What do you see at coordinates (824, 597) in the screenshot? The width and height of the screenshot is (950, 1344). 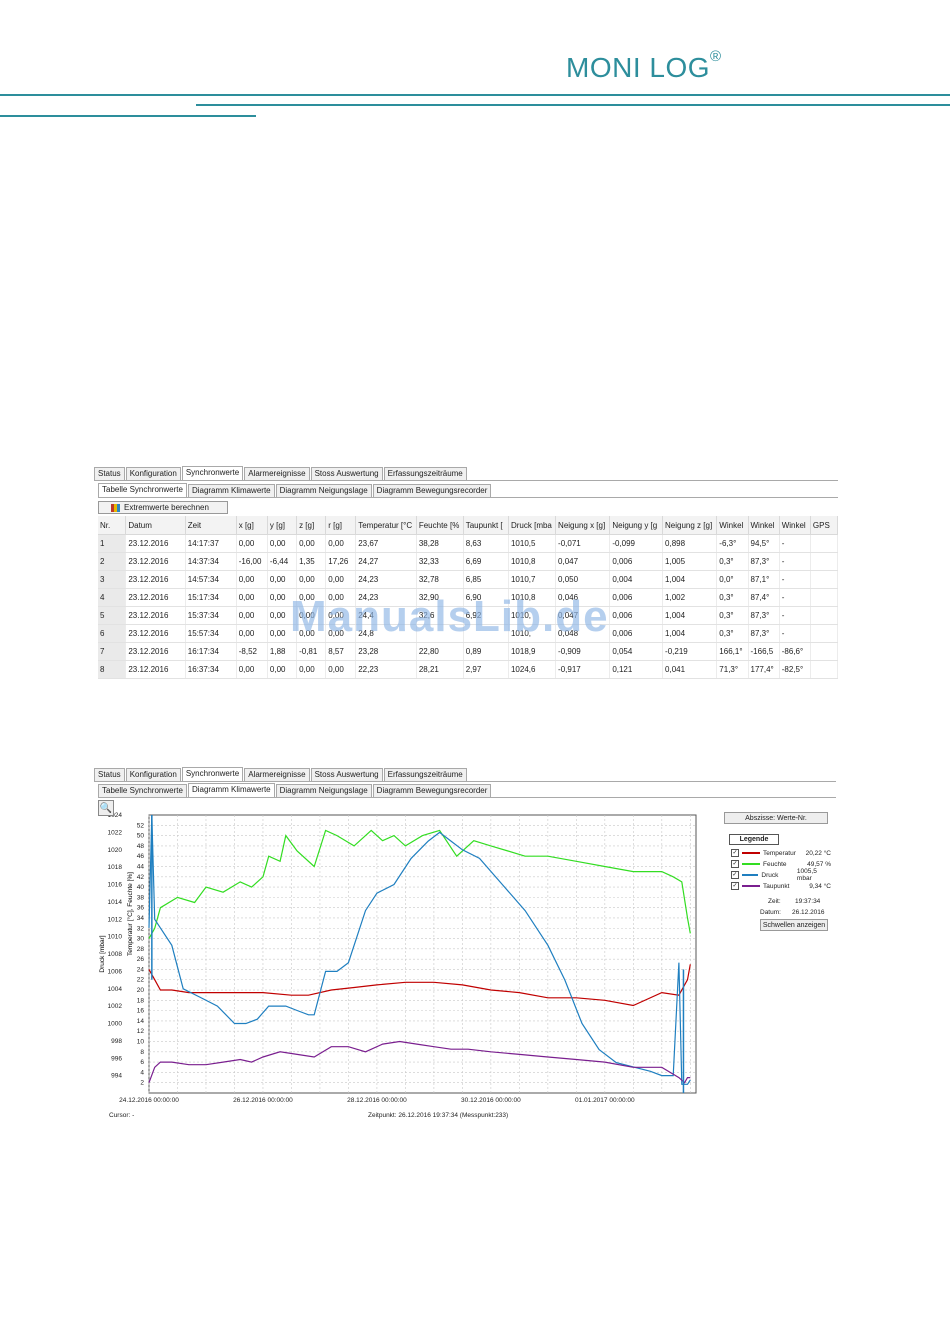 I see `table-cell` at bounding box center [824, 597].